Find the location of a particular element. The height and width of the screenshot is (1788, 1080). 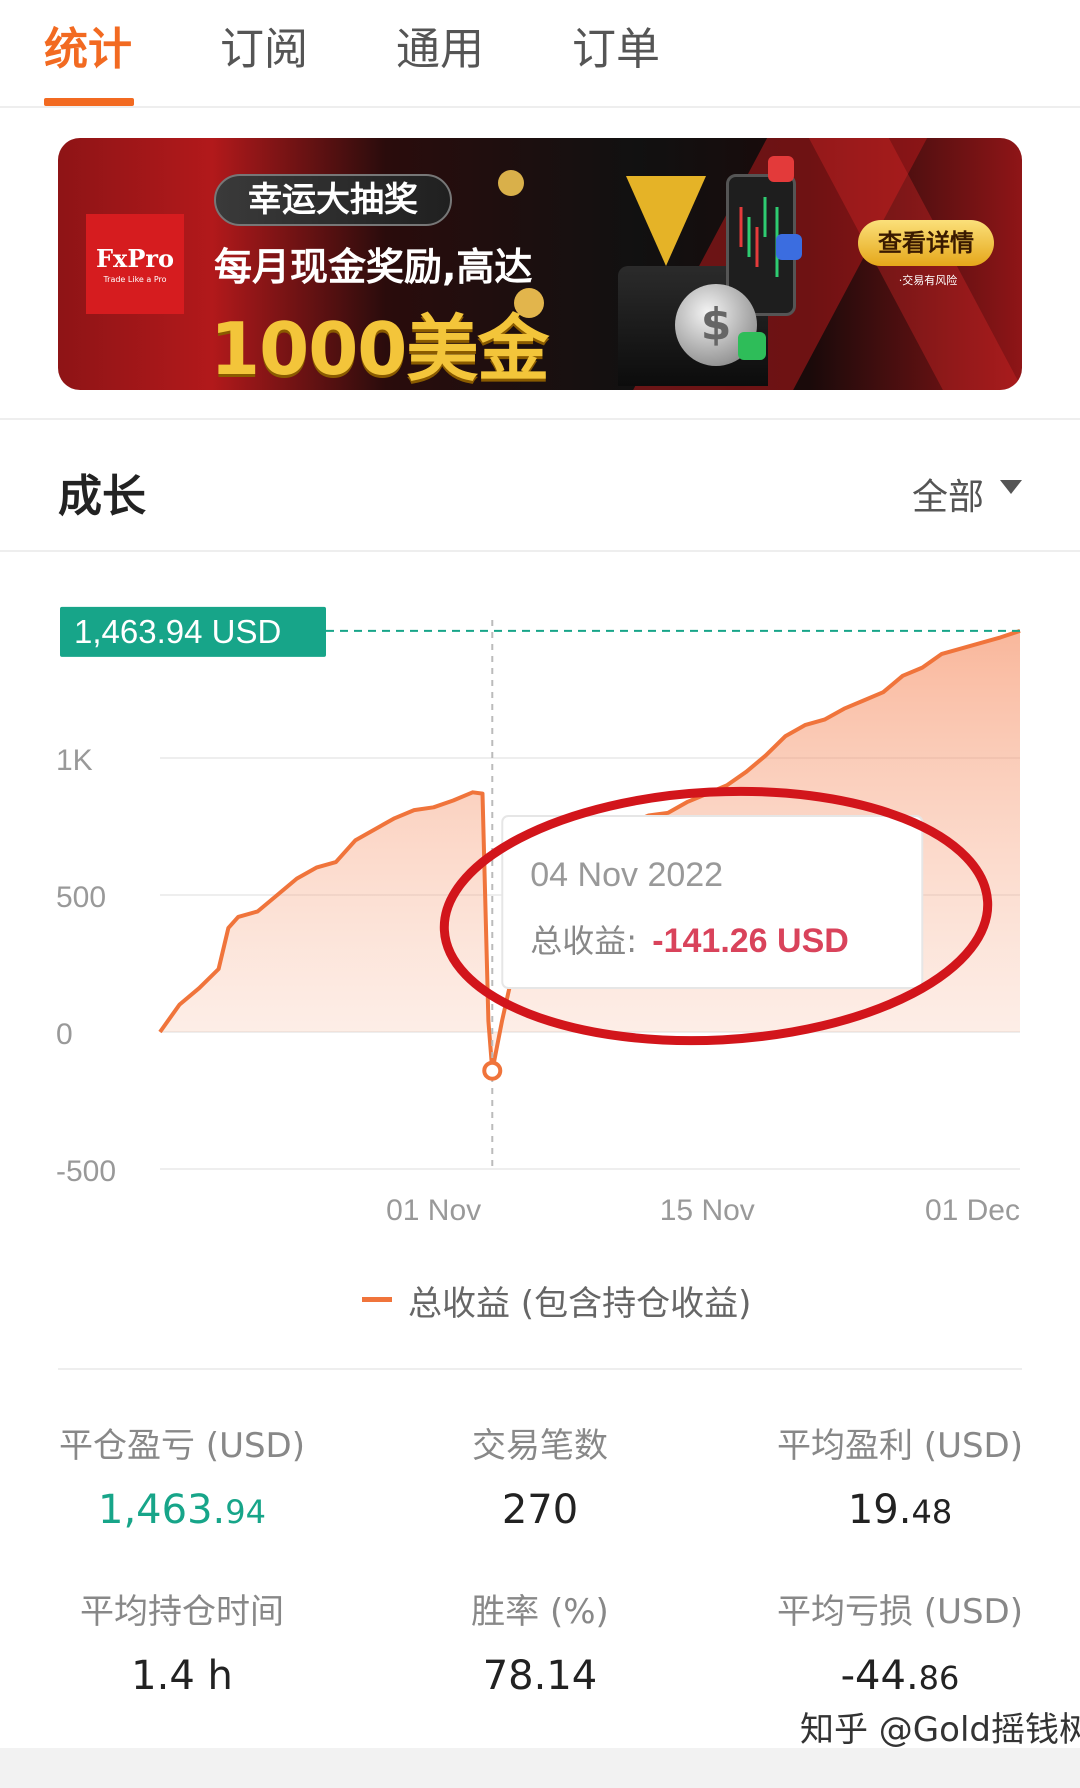

drop-coin-icon is located at coordinates (511, 183).